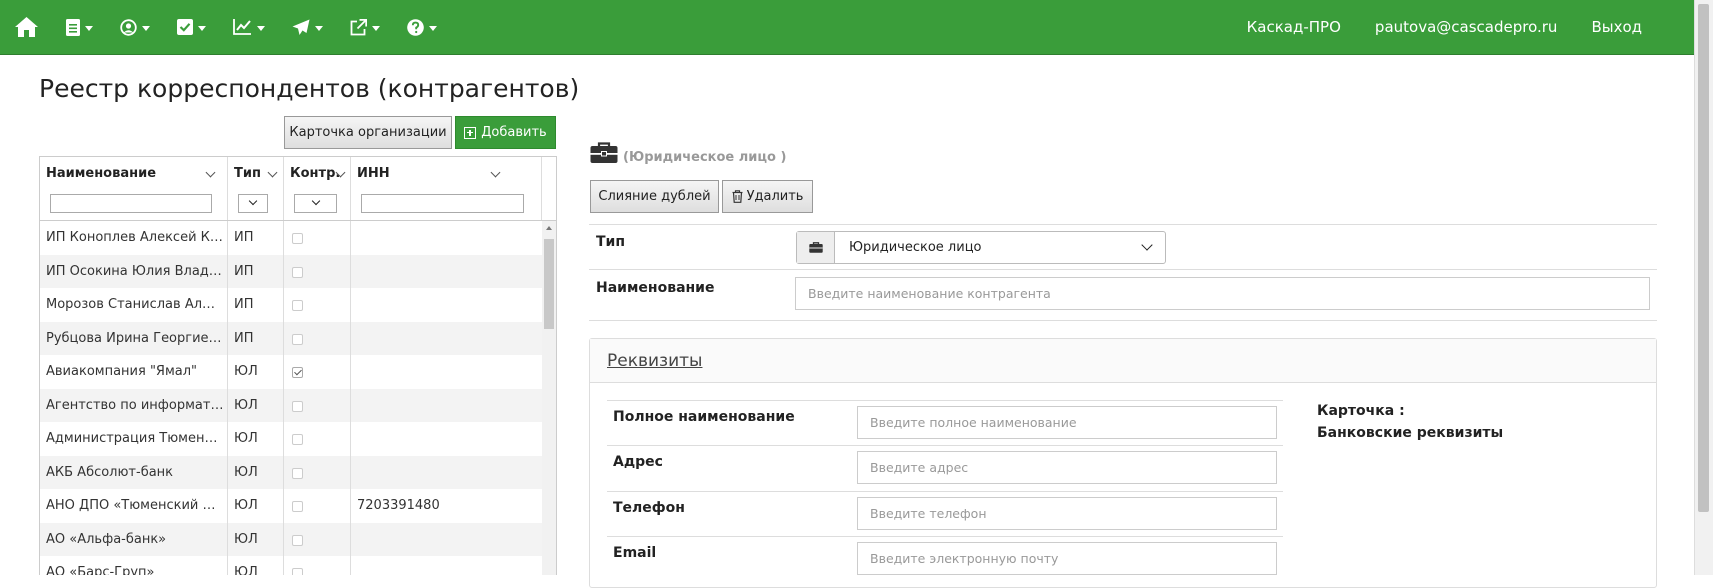 This screenshot has height=588, width=1713. Describe the element at coordinates (309, 88) in the screenshot. I see `page-title: Реестр корреспондентов (контрагентов)` at that location.